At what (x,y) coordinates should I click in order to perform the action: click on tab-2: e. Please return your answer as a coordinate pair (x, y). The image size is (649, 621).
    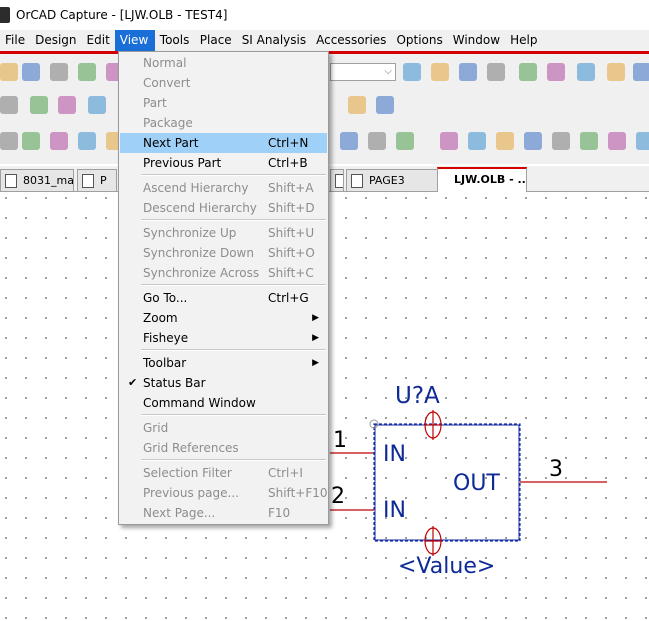
    Looking at the image, I should click on (337, 180).